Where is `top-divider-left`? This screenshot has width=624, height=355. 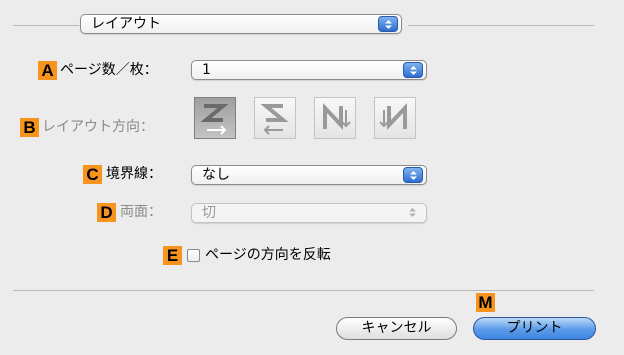
top-divider-left is located at coordinates (46, 25).